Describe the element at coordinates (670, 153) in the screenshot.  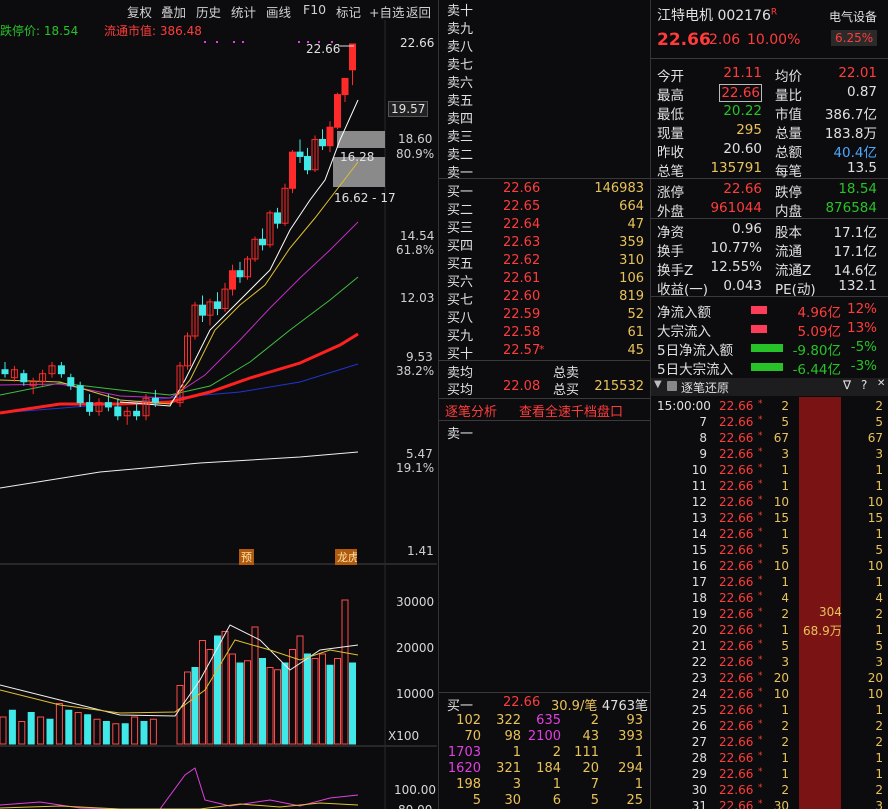
I see `stat-label: 昨收` at that location.